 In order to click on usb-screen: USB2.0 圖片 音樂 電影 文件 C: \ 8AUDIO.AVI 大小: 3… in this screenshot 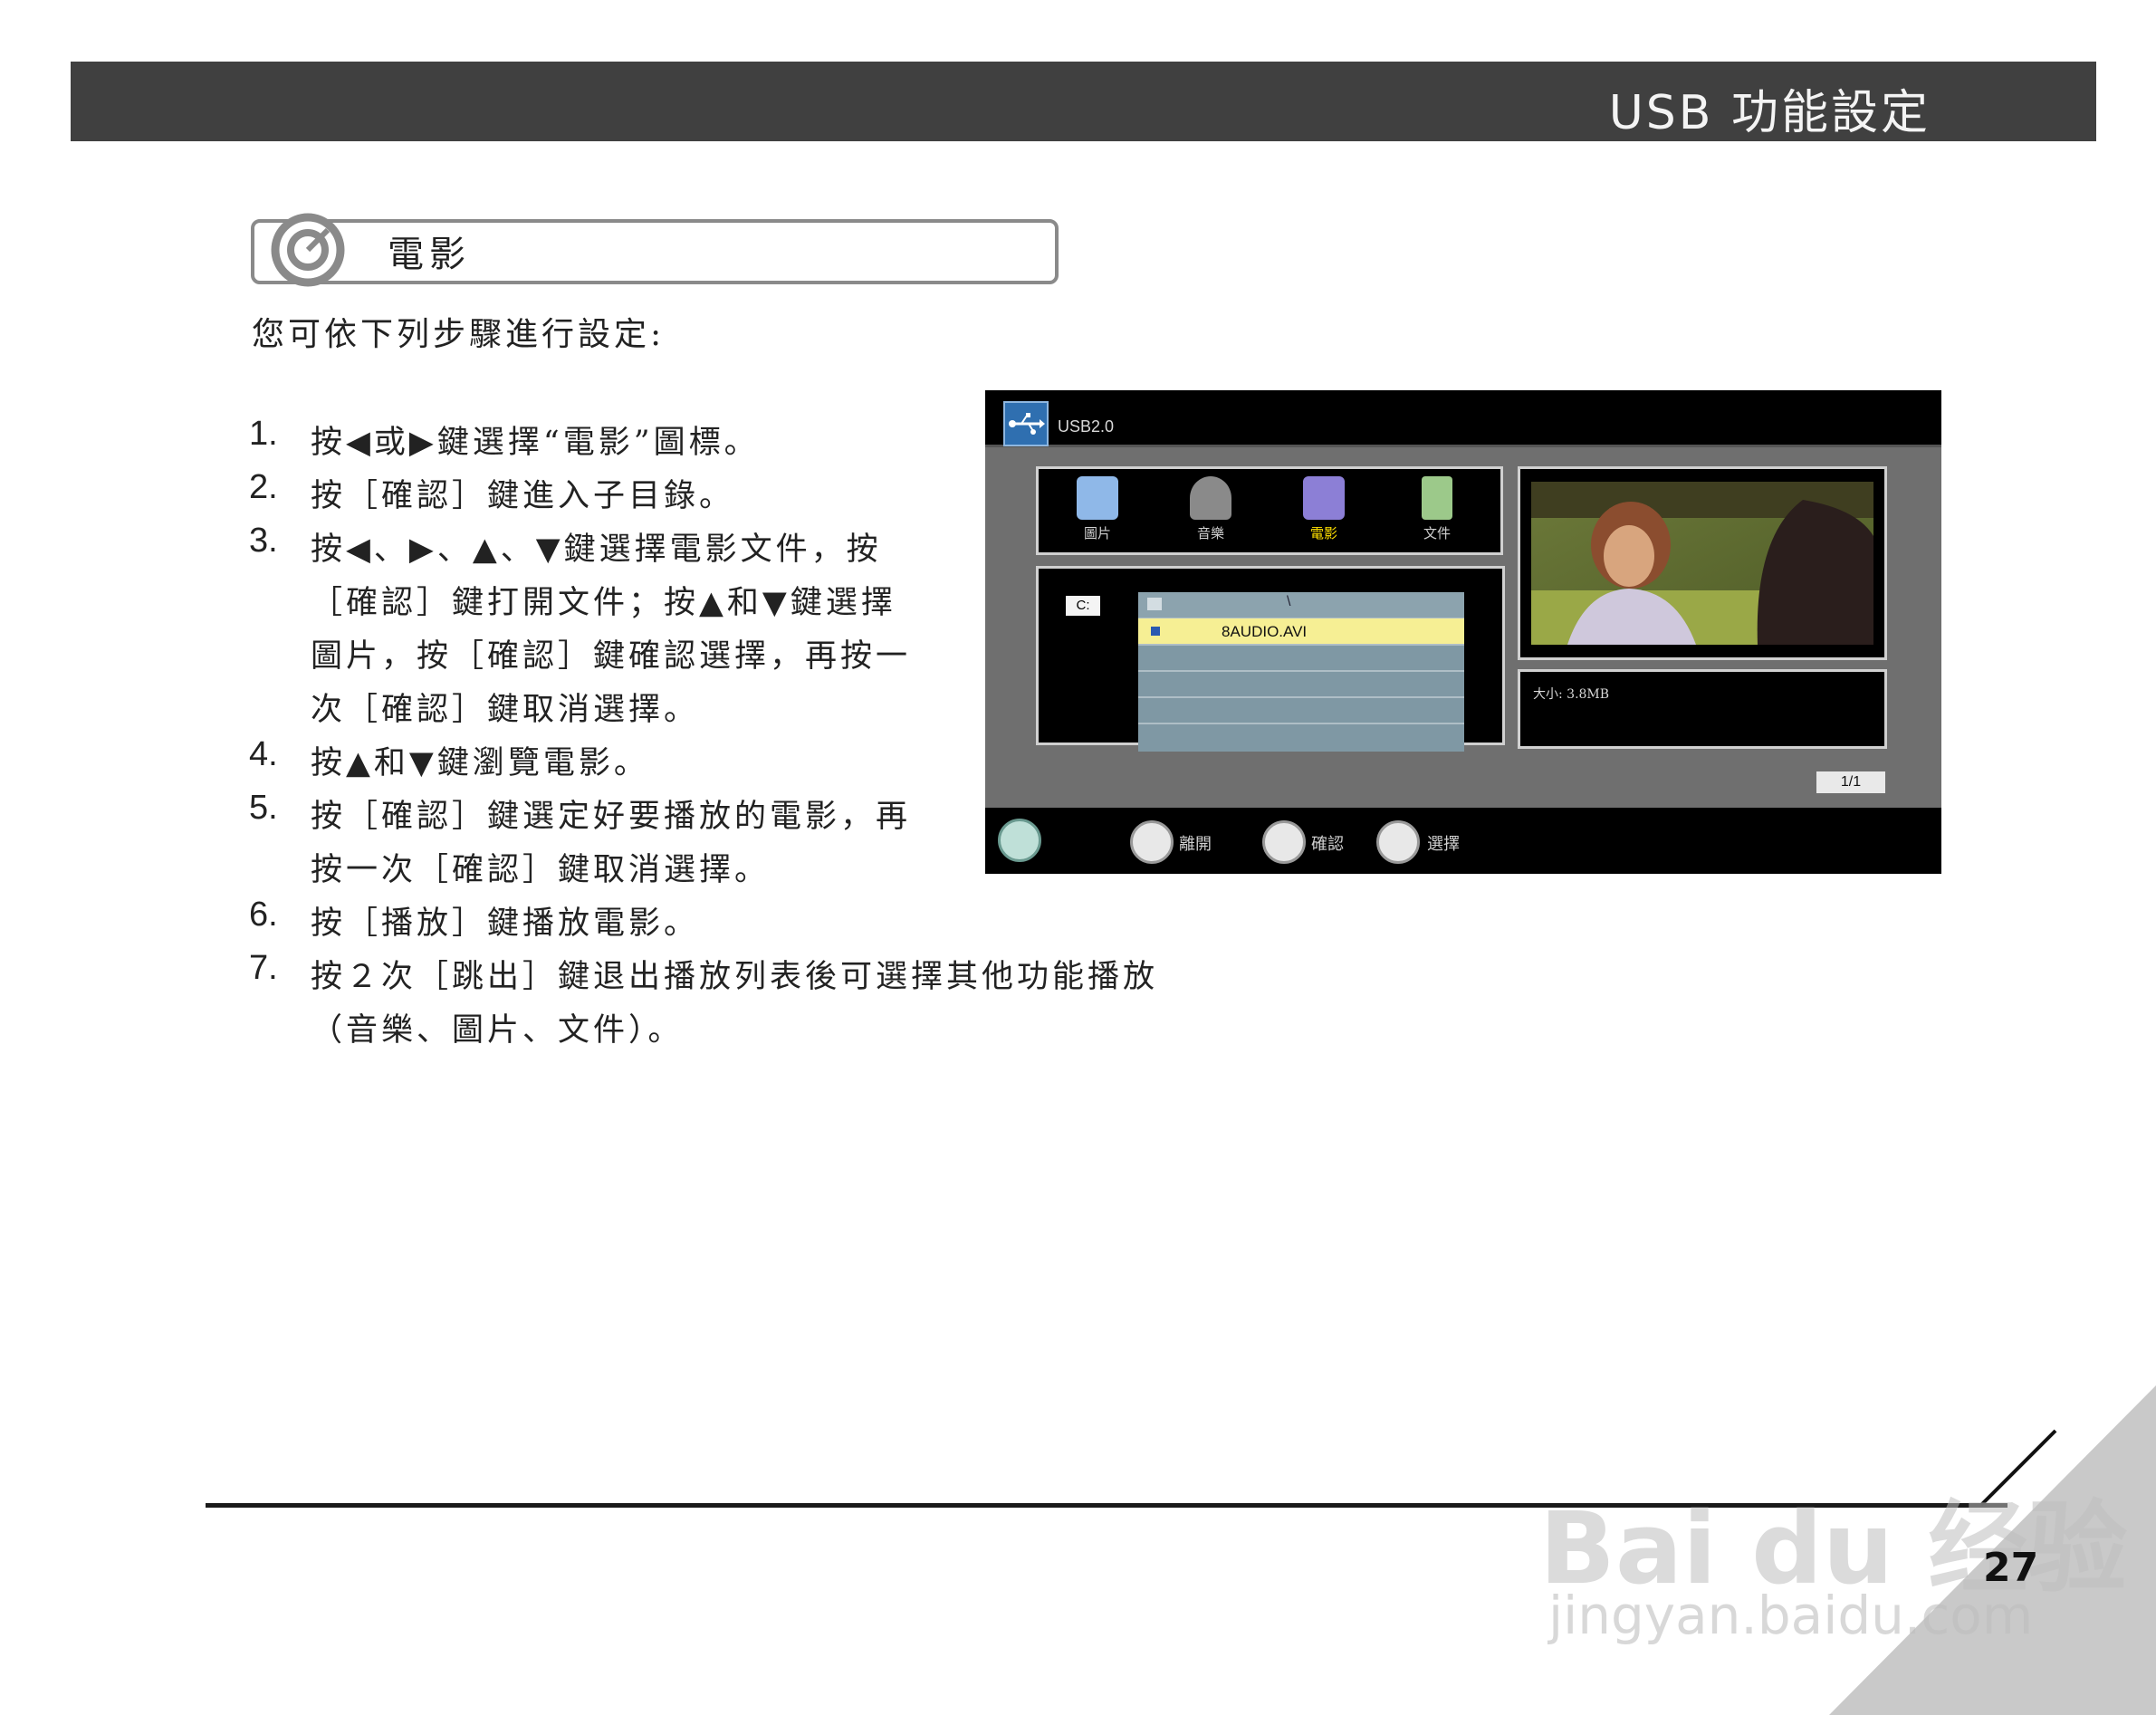, I will do `click(1463, 632)`.